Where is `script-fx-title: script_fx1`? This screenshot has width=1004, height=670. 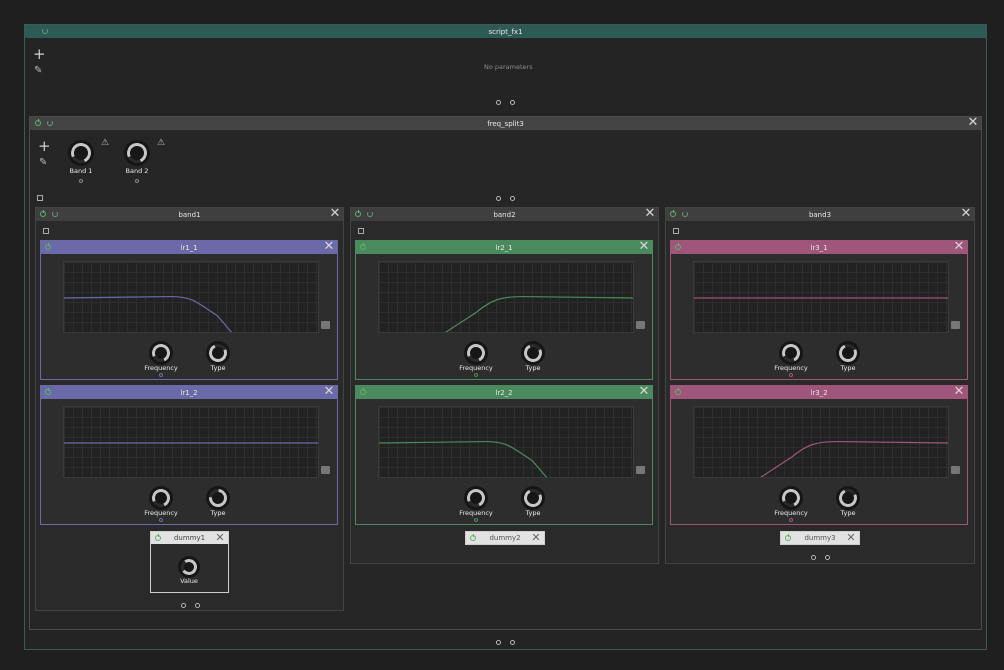 script-fx-title: script_fx1 is located at coordinates (505, 31).